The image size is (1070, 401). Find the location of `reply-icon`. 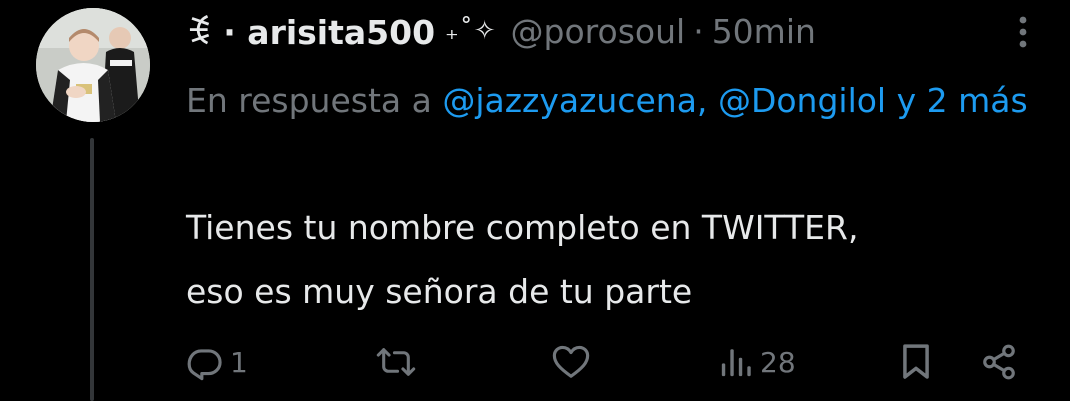

reply-icon is located at coordinates (204, 365).